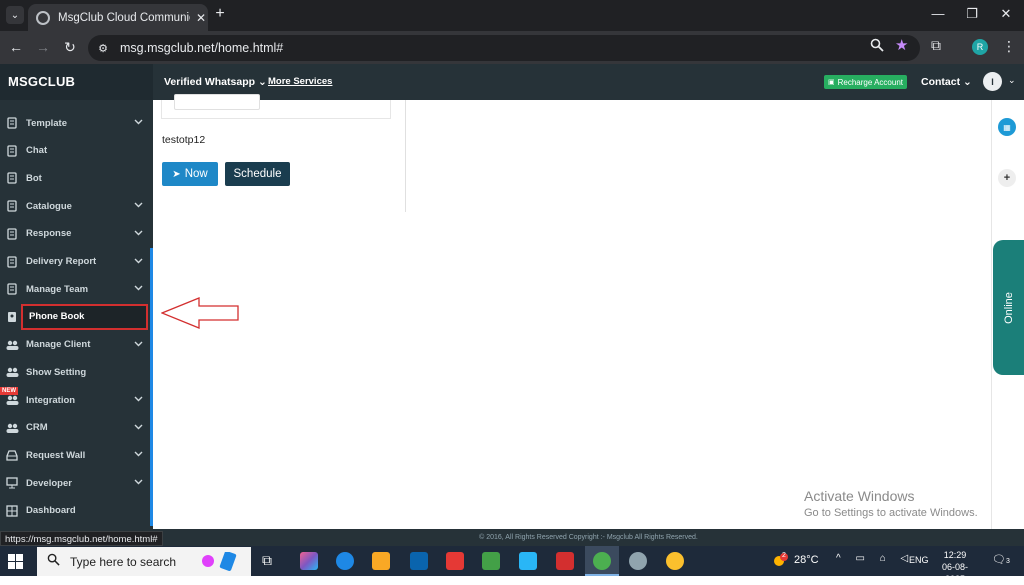 The height and width of the screenshot is (585, 1024). I want to click on contact-label: Contact, so click(941, 82).